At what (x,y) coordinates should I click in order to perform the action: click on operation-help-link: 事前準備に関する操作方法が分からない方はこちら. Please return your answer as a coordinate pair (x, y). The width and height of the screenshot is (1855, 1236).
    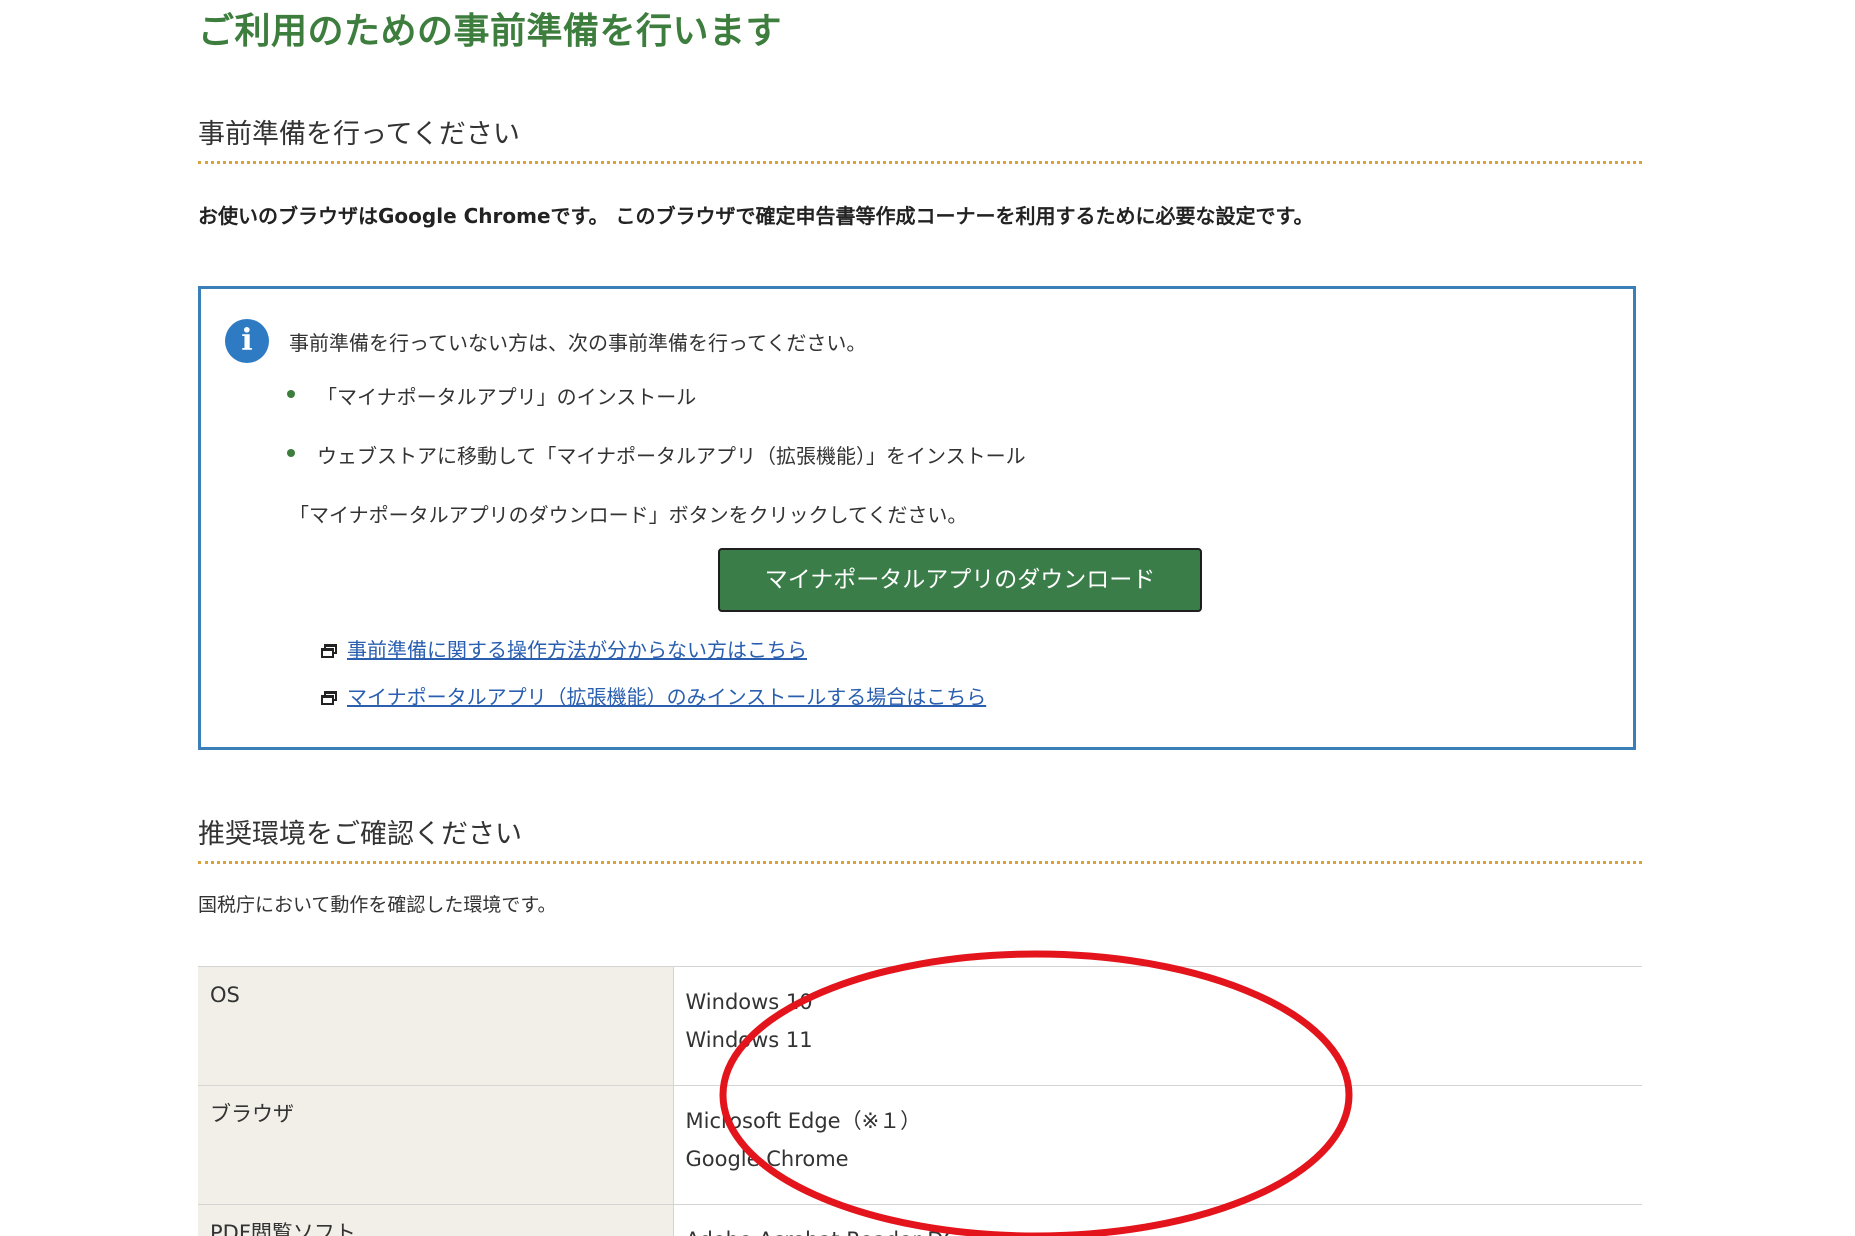
    Looking at the image, I should click on (577, 650).